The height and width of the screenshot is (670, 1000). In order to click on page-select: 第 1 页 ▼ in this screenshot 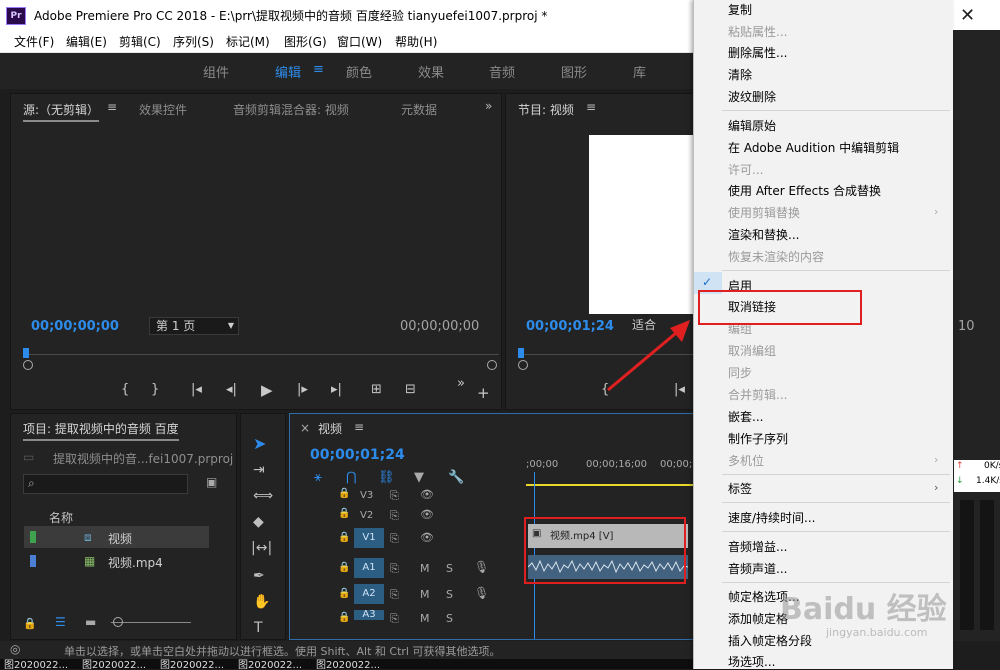, I will do `click(194, 326)`.